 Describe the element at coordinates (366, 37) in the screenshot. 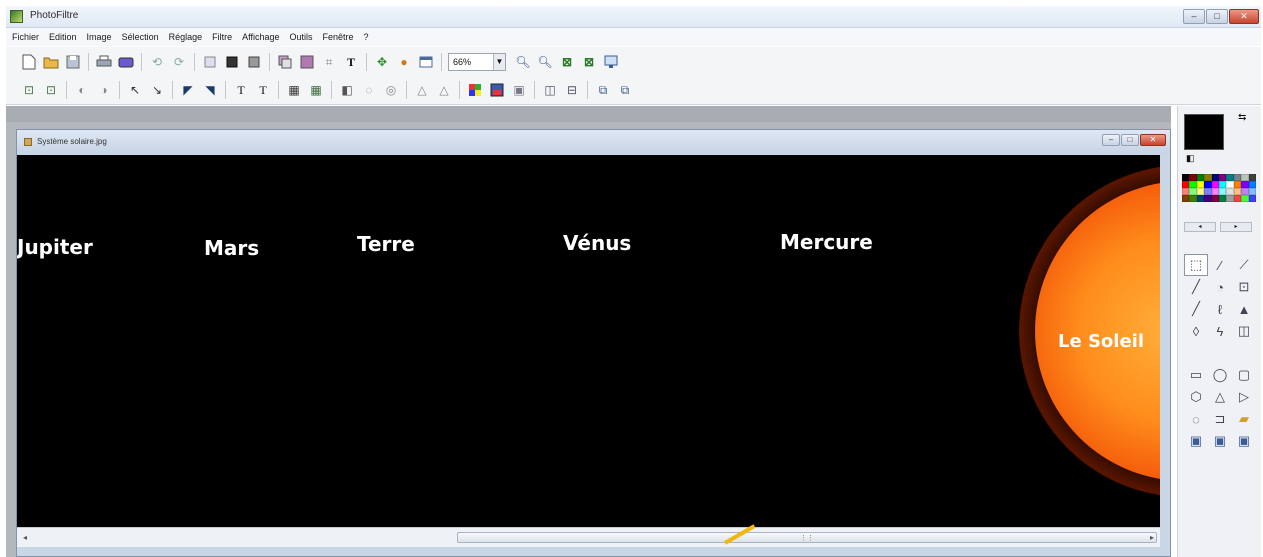

I see `menu-help: ?` at that location.